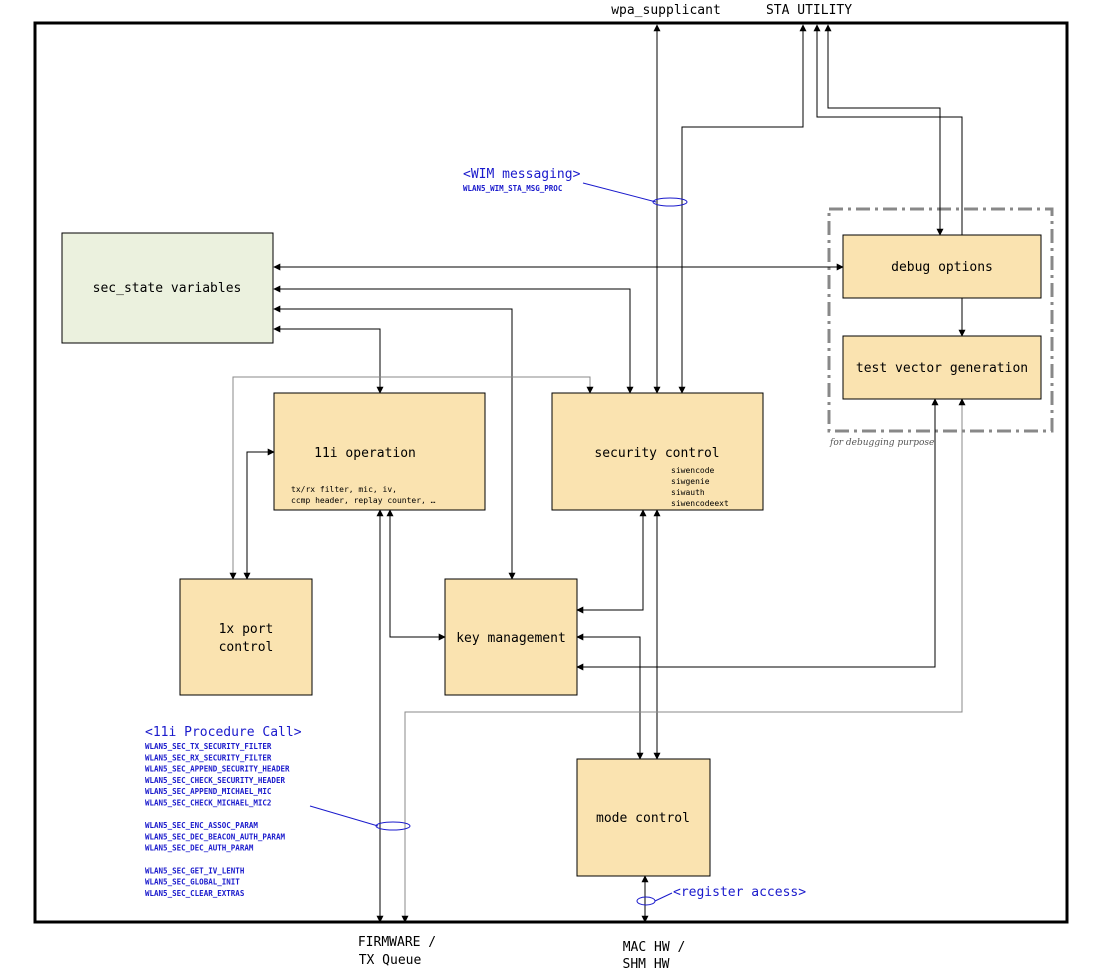  Describe the element at coordinates (246, 629) in the screenshot. I see `block-label: 1x port` at that location.